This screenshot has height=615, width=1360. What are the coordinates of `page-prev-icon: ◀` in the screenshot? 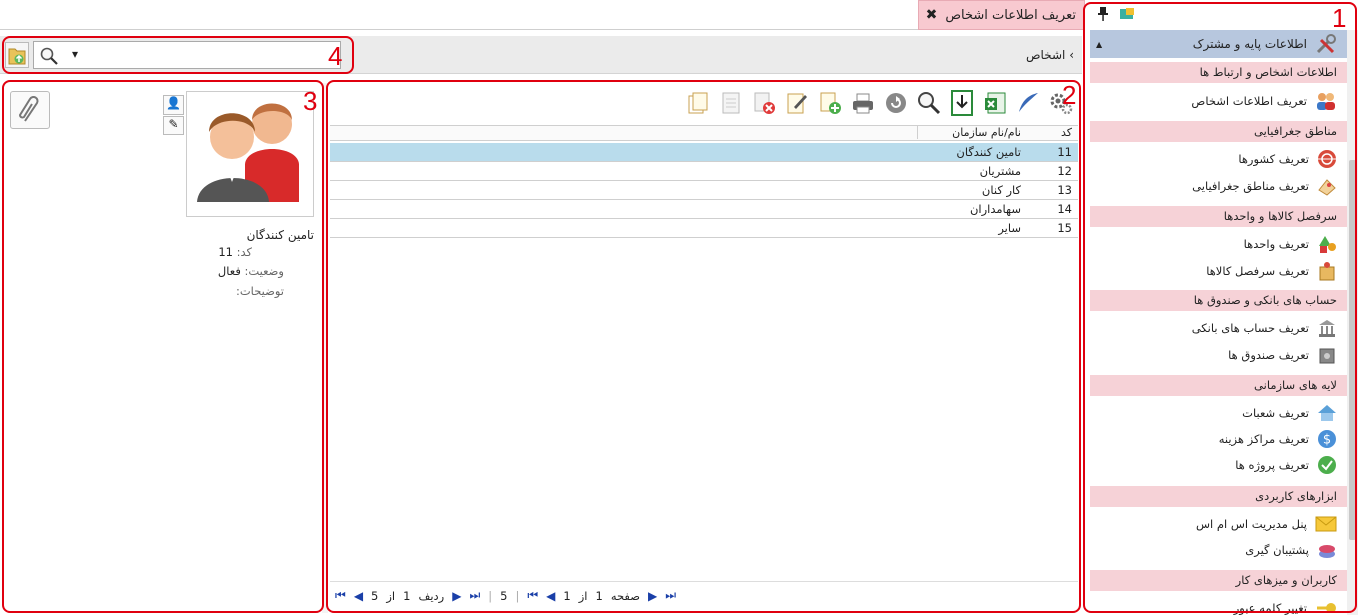 It's located at (550, 596).